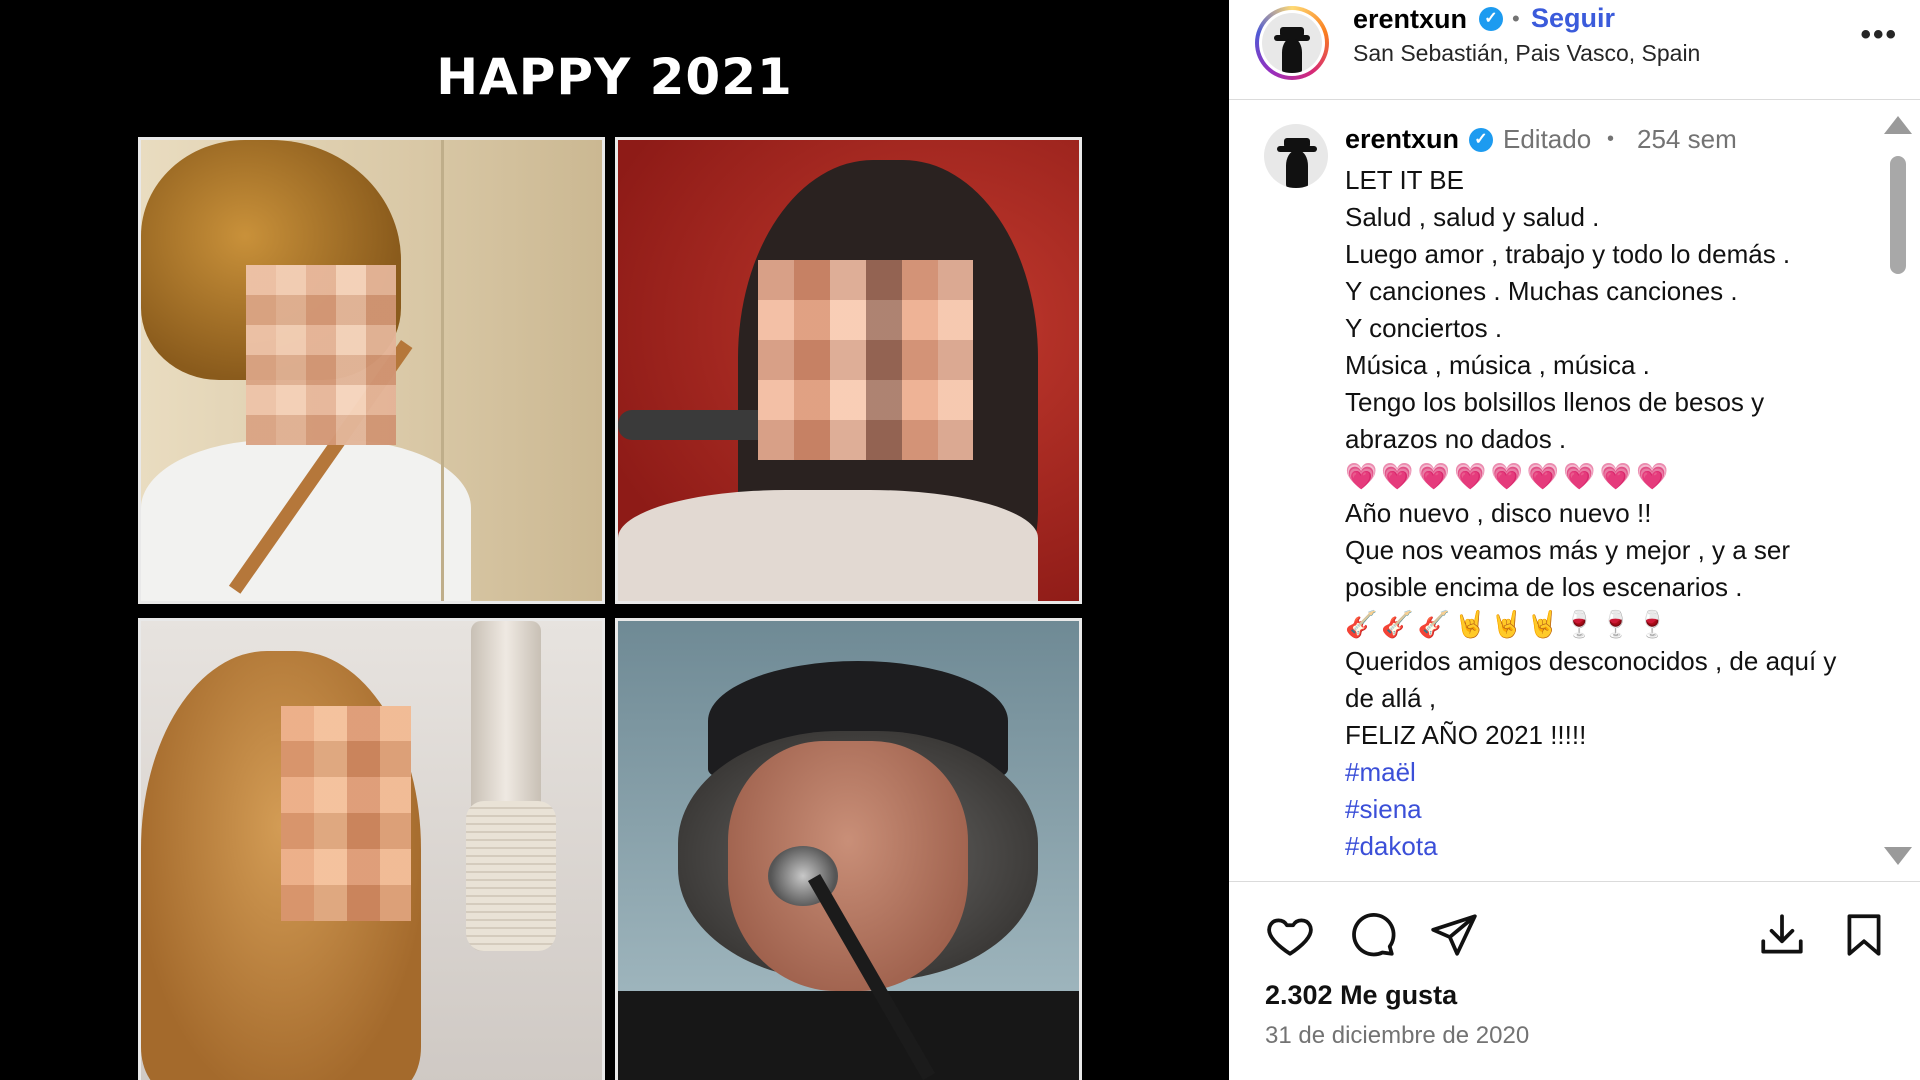 The image size is (1920, 1080). I want to click on caption-line: Y conciertos ., so click(1424, 328).